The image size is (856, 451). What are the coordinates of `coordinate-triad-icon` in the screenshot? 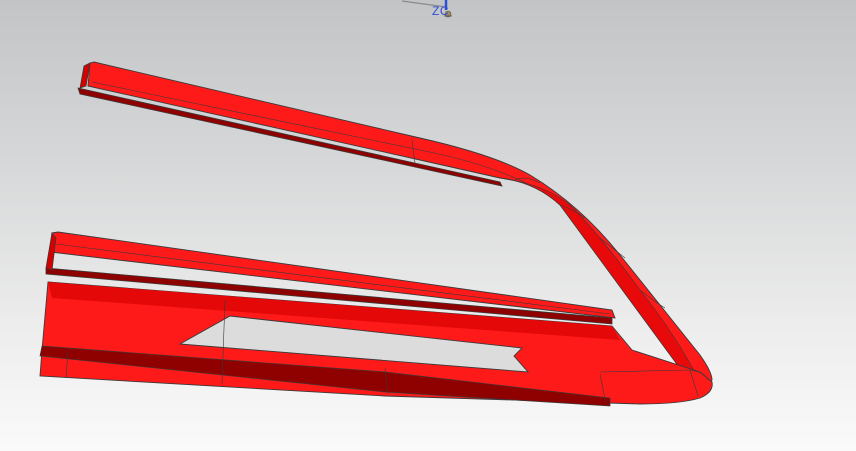 It's located at (429, 12).